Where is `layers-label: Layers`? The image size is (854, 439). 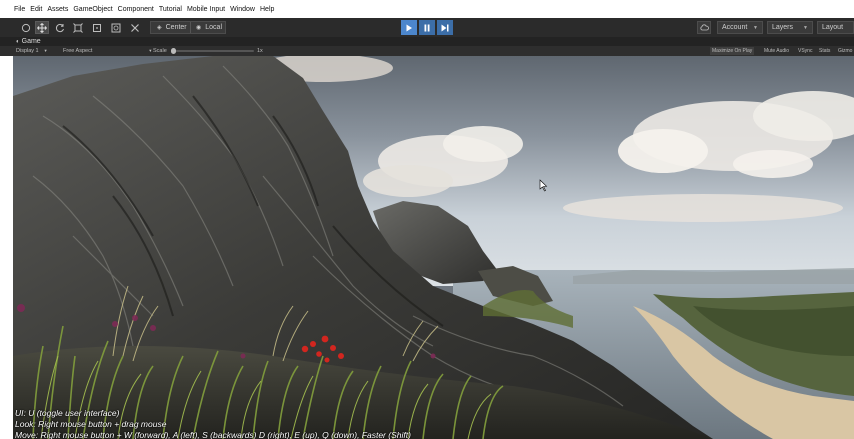 layers-label: Layers is located at coordinates (783, 27).